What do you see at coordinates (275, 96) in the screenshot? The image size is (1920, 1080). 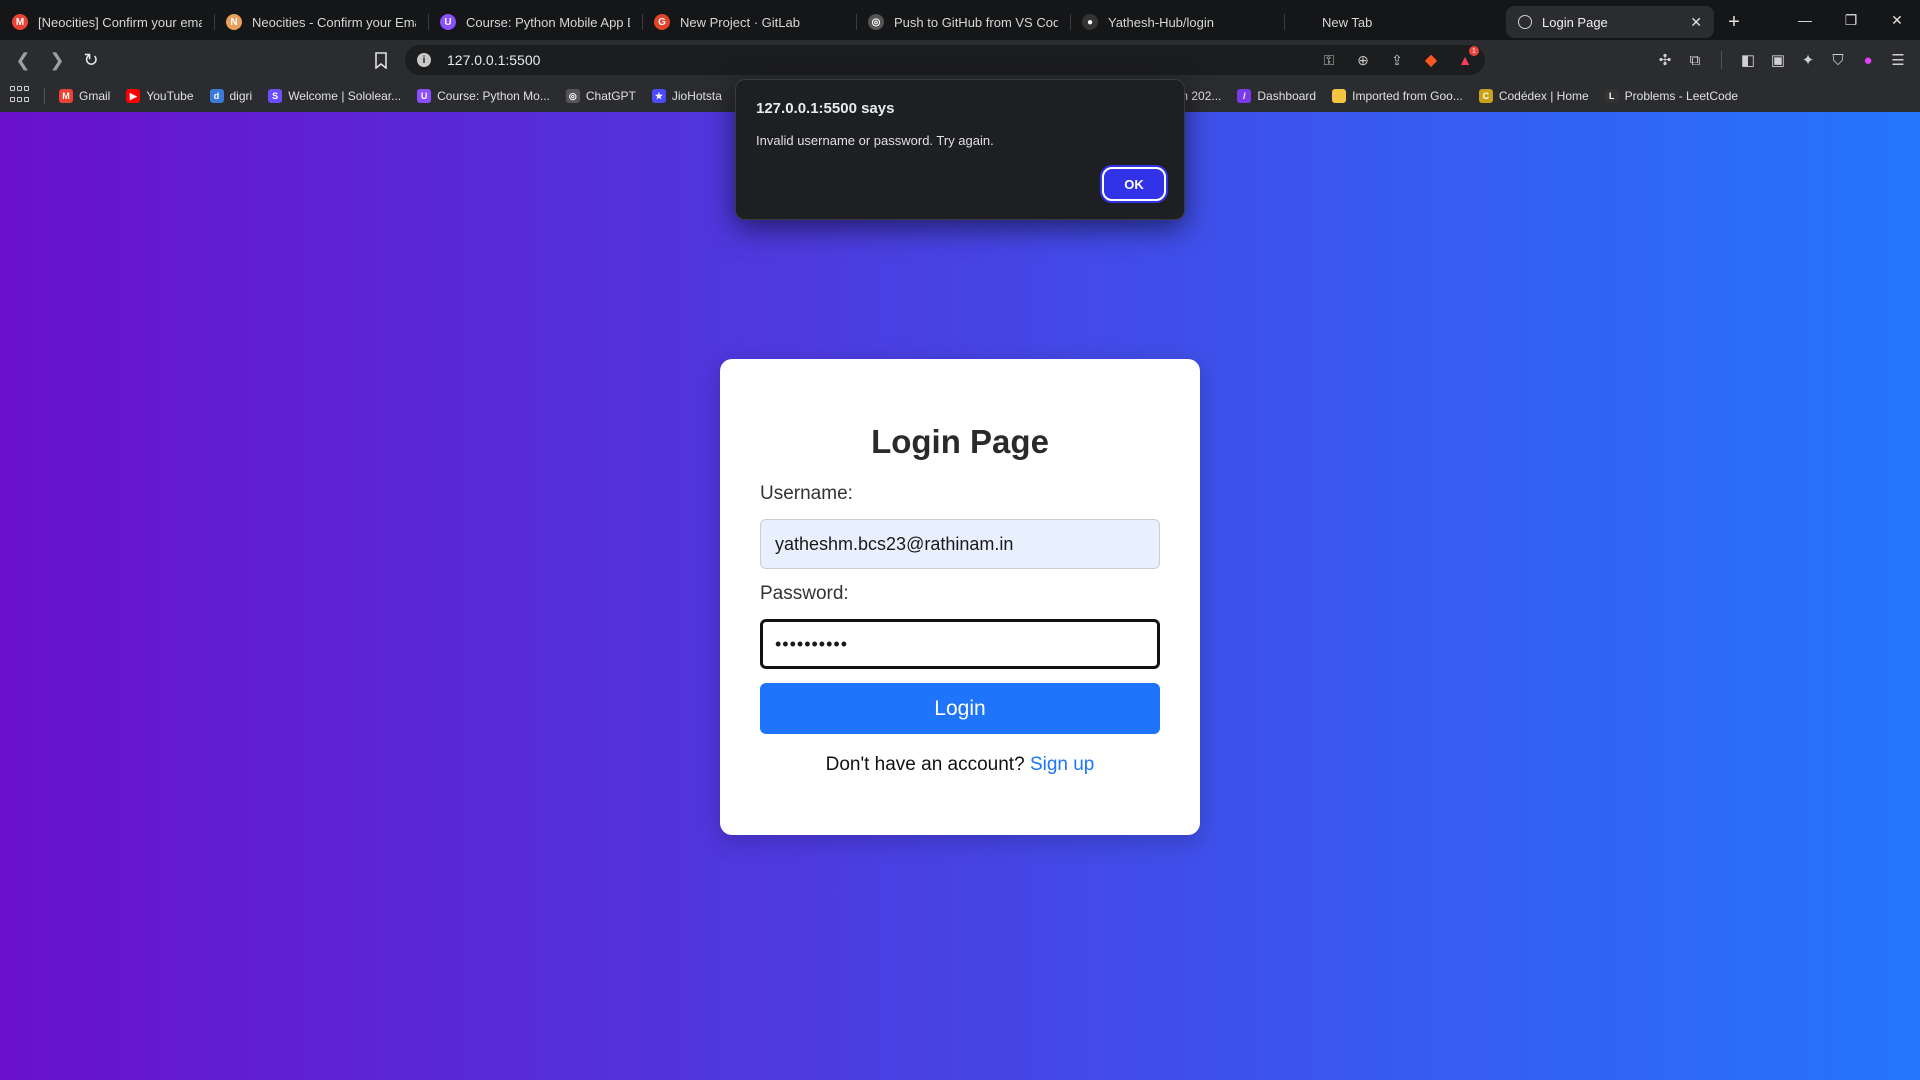 I see `sololearn-icon: S` at bounding box center [275, 96].